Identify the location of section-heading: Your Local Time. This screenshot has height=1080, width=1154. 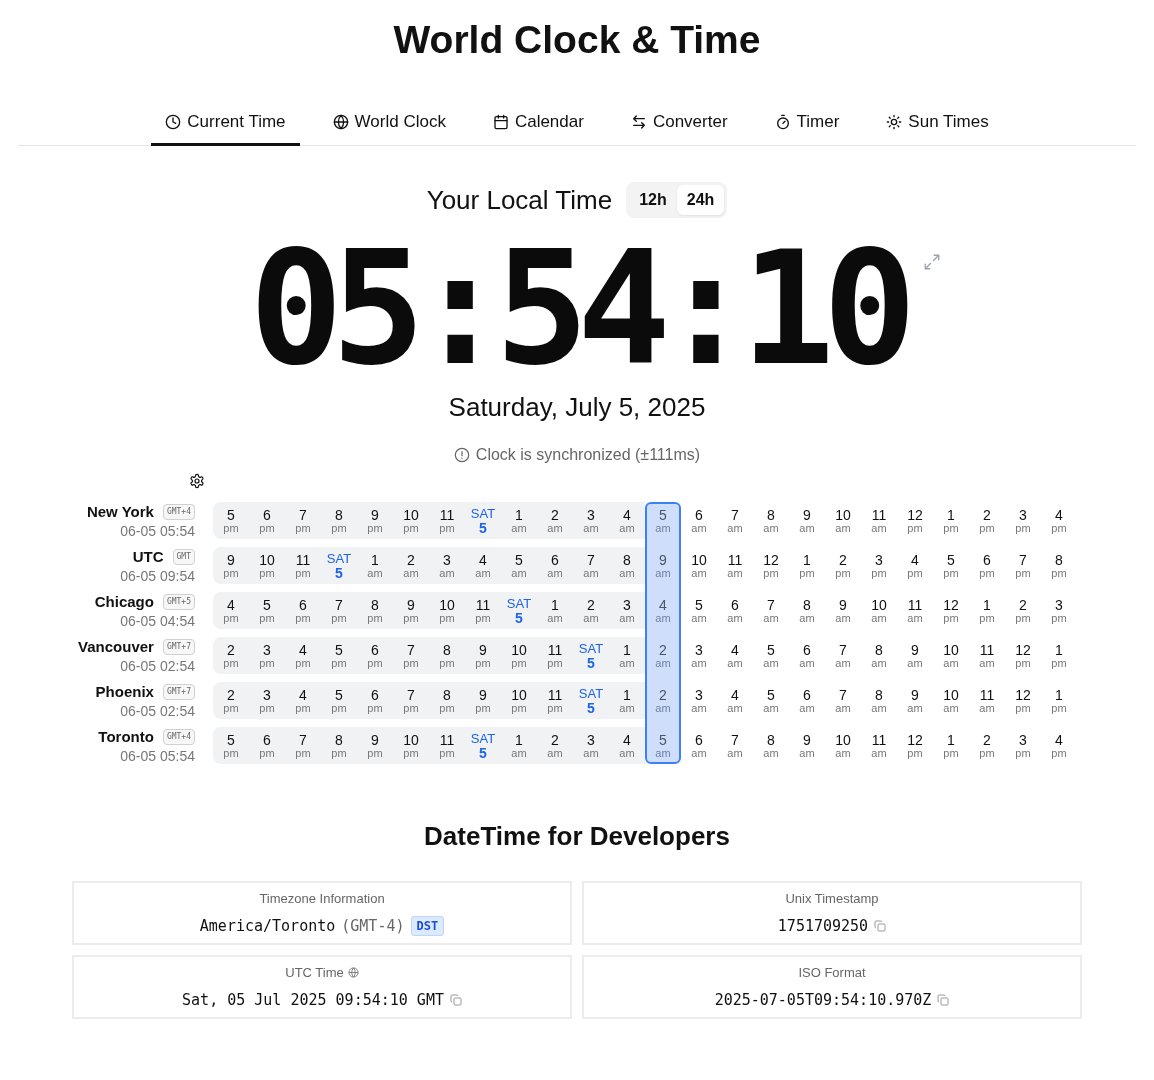
(519, 200).